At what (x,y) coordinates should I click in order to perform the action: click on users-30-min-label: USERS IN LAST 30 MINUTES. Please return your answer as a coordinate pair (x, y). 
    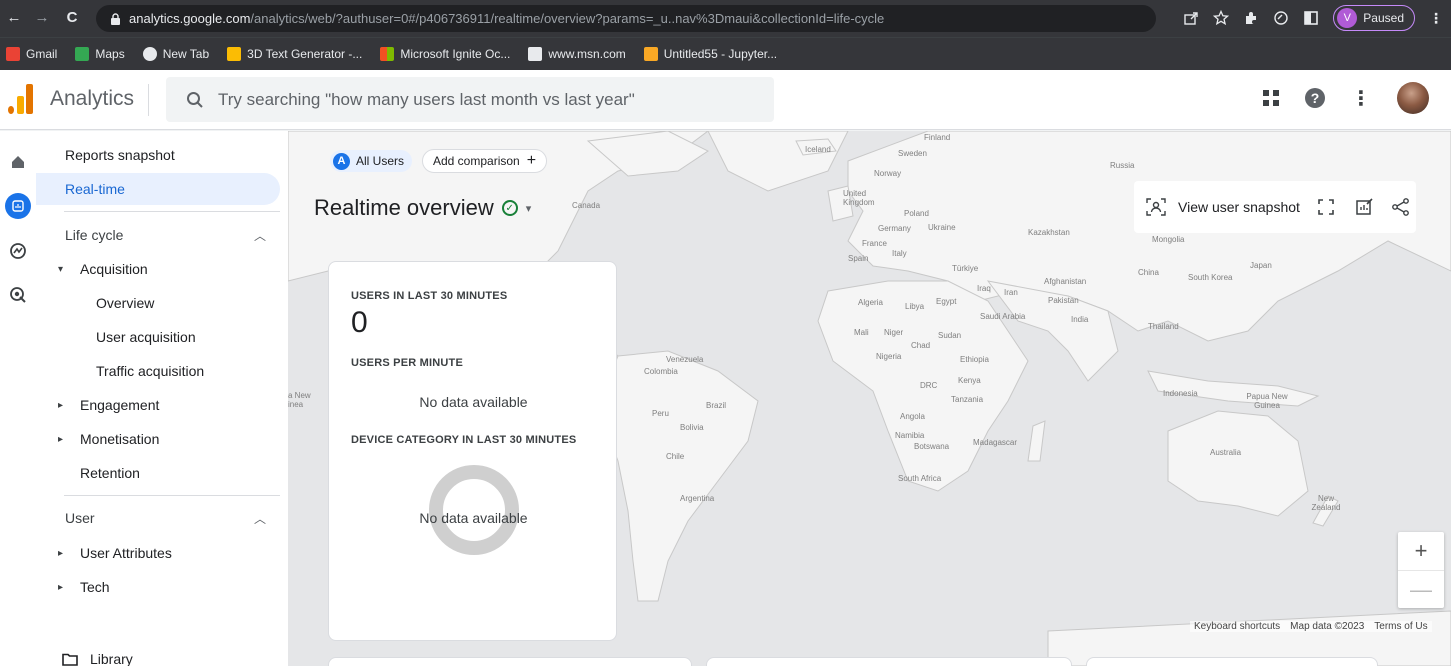
    Looking at the image, I should click on (429, 296).